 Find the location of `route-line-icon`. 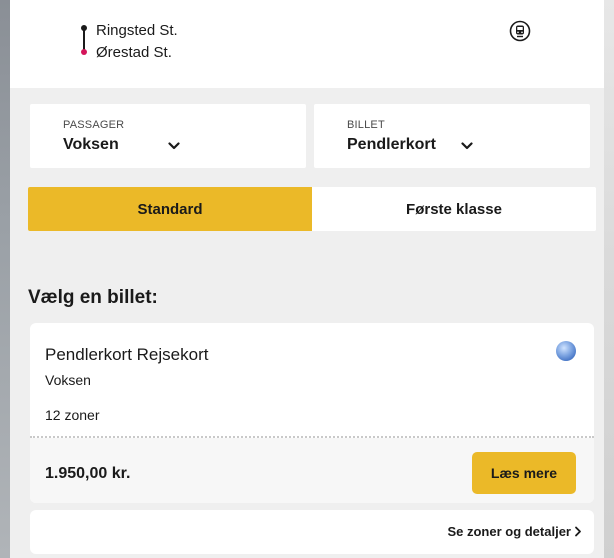

route-line-icon is located at coordinates (85, 45).